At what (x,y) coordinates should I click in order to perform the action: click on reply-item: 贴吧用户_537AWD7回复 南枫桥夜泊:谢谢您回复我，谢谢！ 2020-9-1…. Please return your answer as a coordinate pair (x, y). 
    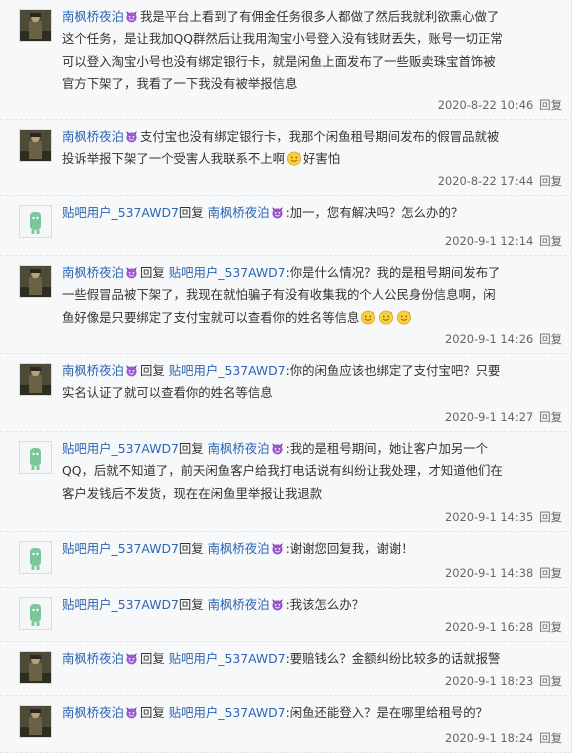
    Looking at the image, I should click on (285, 560).